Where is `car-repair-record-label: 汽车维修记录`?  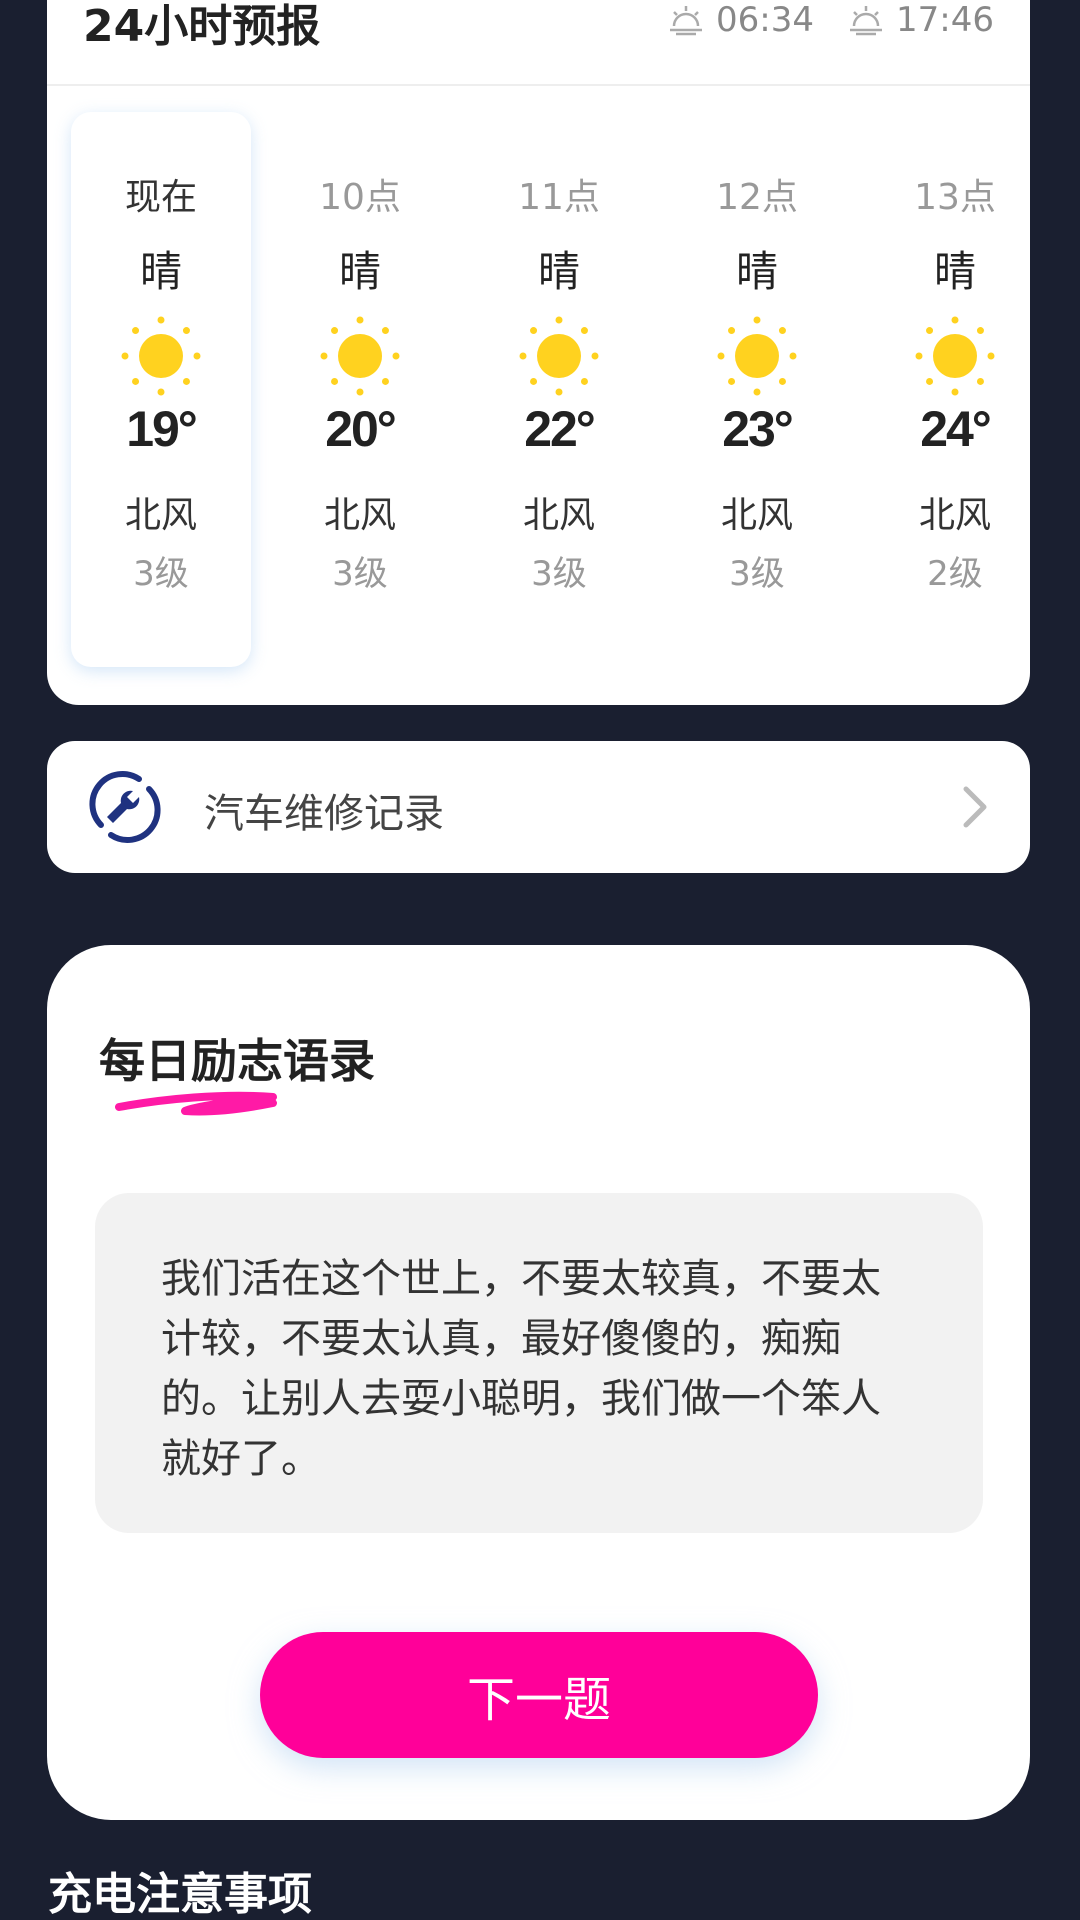 car-repair-record-label: 汽车维修记录 is located at coordinates (324, 814).